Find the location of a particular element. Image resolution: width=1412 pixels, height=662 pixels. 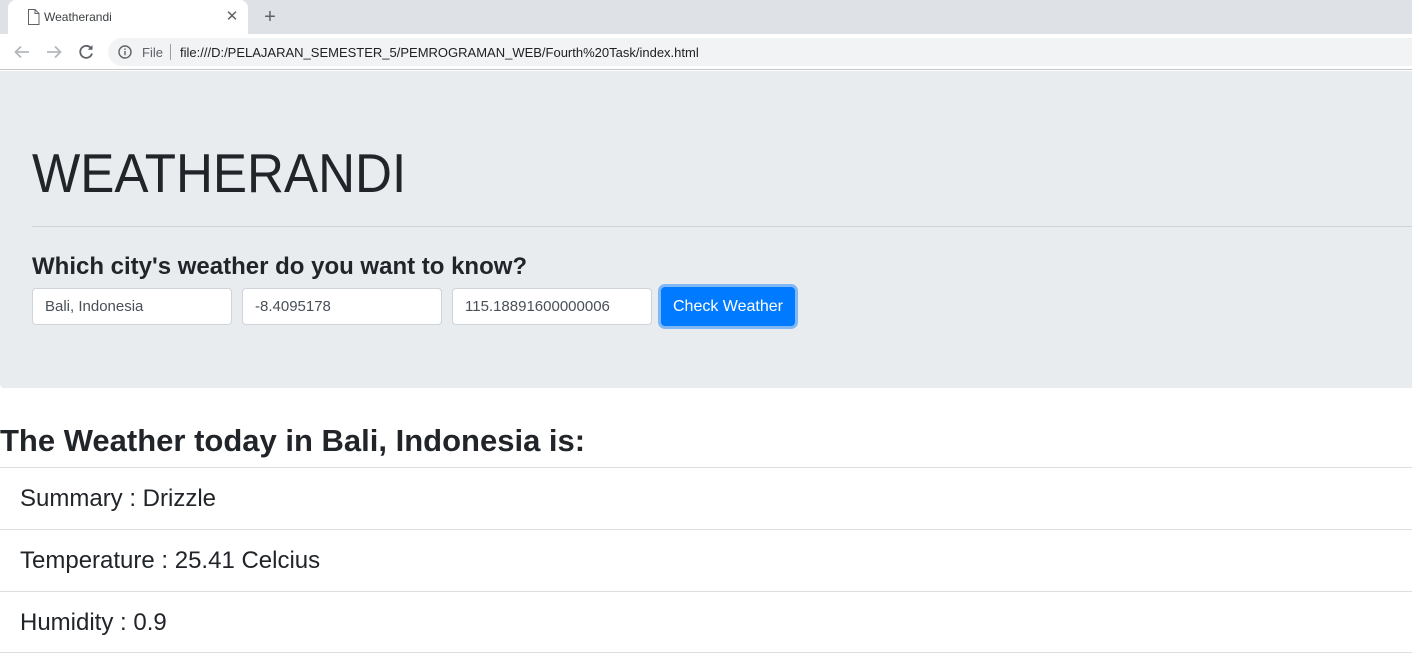

result-temperature: Temperature : 25.41 Celcius is located at coordinates (706, 560).